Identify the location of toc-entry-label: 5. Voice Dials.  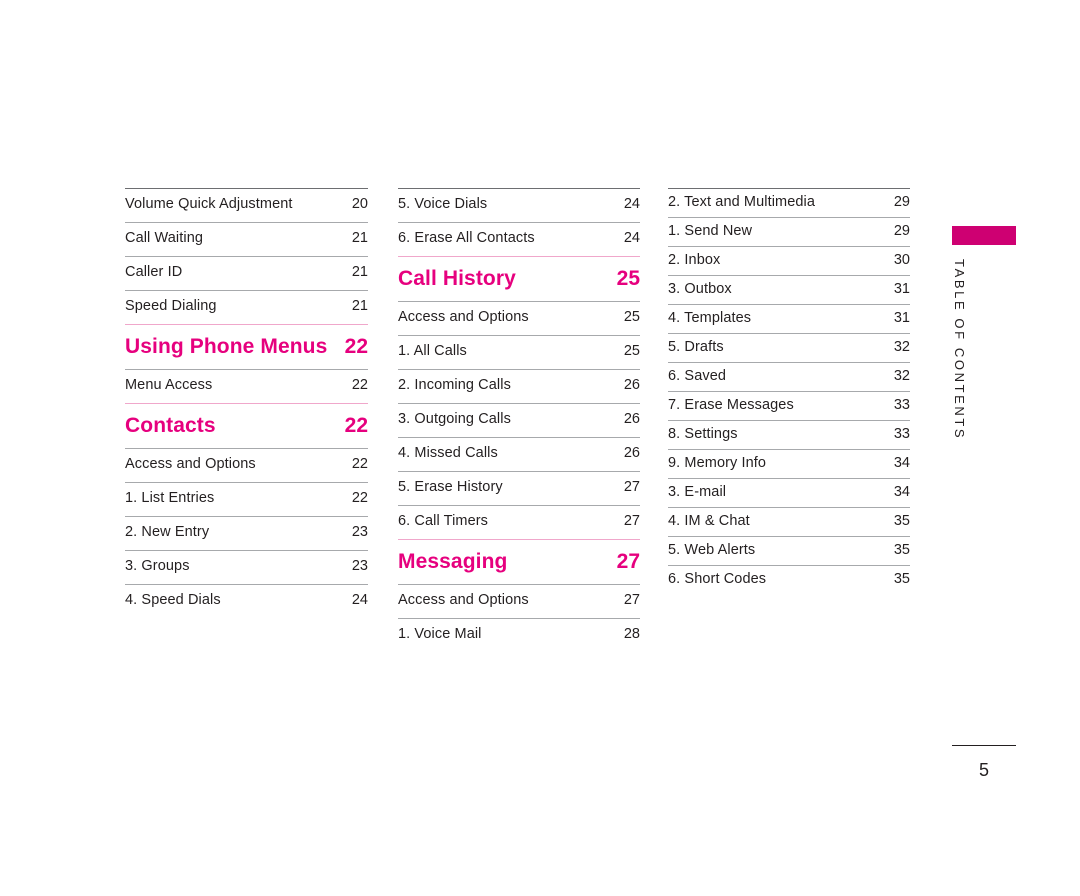
(443, 204).